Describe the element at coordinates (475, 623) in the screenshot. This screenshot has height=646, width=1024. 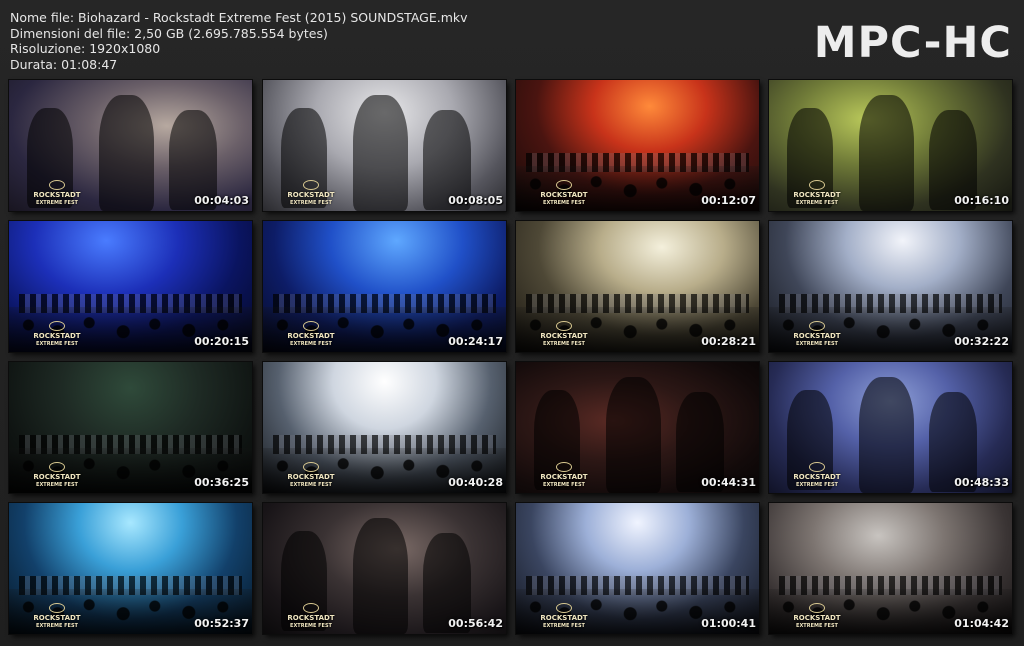
I see `timestamp: 00:56:42` at that location.